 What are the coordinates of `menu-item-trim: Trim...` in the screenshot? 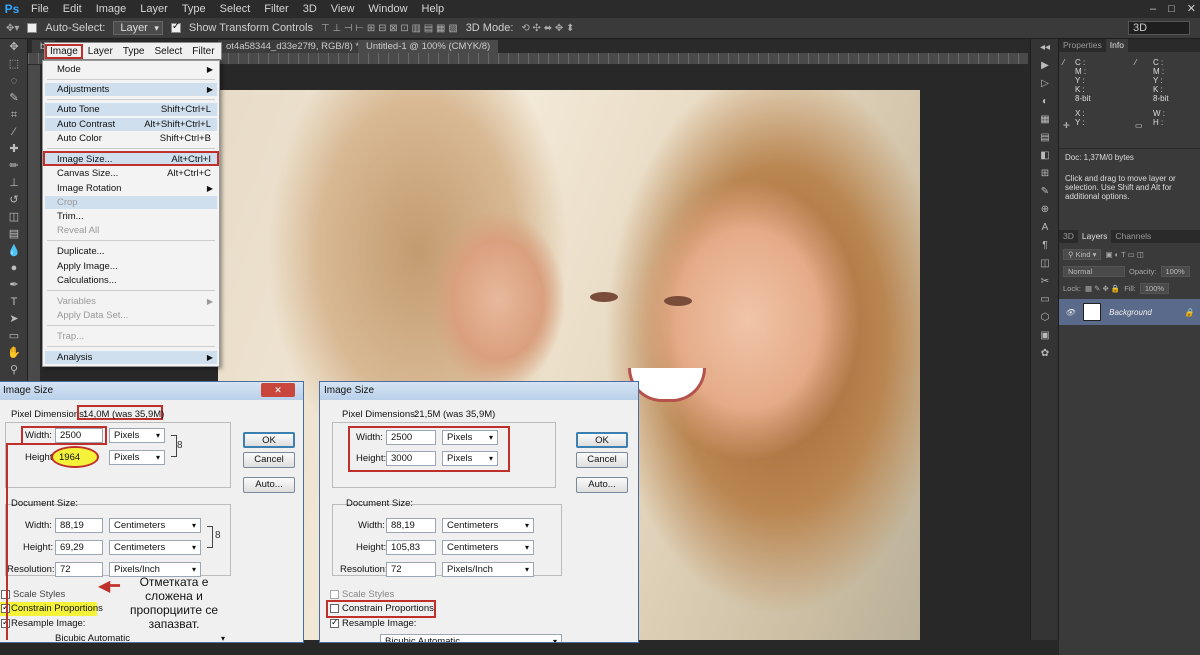 It's located at (131, 216).